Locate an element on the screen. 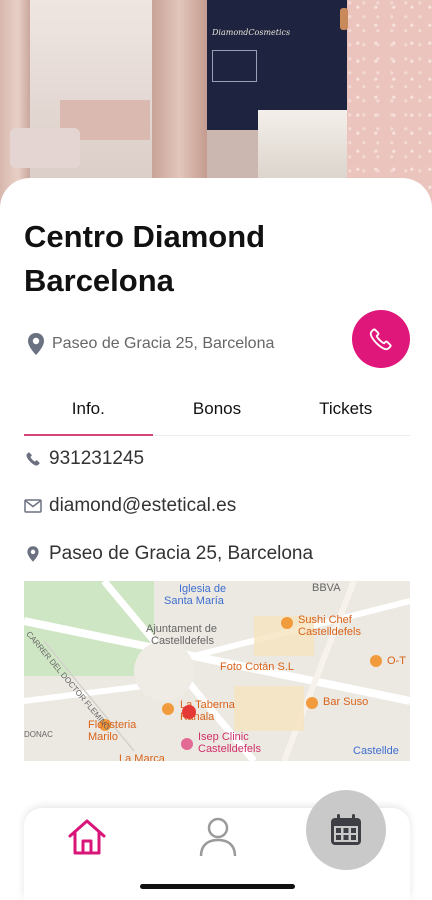 The height and width of the screenshot is (900, 432). home-indicator is located at coordinates (217, 886).